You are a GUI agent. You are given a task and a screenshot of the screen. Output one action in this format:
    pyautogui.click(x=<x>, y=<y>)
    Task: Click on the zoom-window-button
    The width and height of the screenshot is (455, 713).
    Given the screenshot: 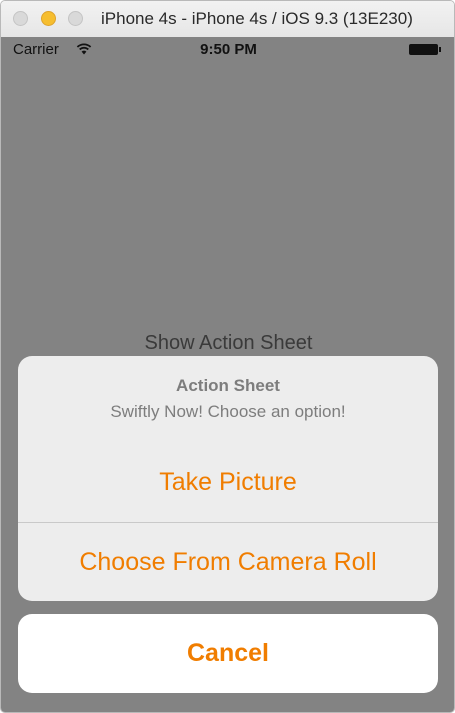 What is the action you would take?
    pyautogui.click(x=75, y=18)
    